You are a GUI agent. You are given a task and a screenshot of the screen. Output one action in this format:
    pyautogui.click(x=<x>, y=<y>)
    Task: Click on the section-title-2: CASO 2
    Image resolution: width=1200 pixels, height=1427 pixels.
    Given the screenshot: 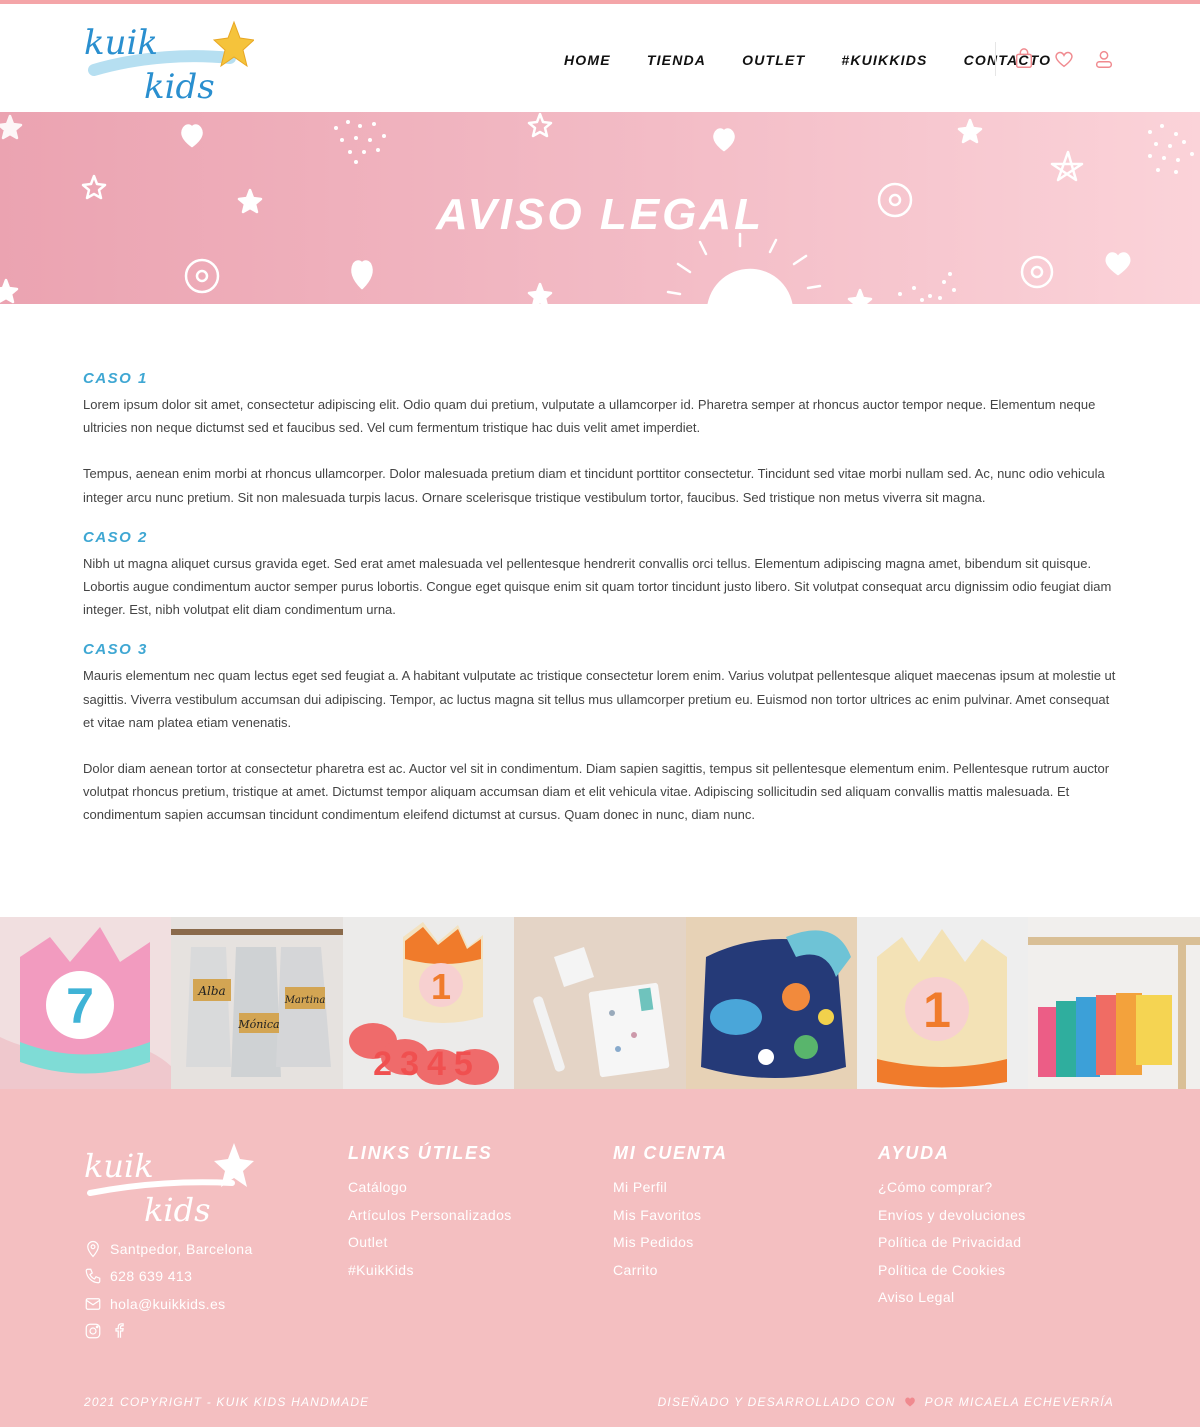 What is the action you would take?
    pyautogui.click(x=115, y=537)
    